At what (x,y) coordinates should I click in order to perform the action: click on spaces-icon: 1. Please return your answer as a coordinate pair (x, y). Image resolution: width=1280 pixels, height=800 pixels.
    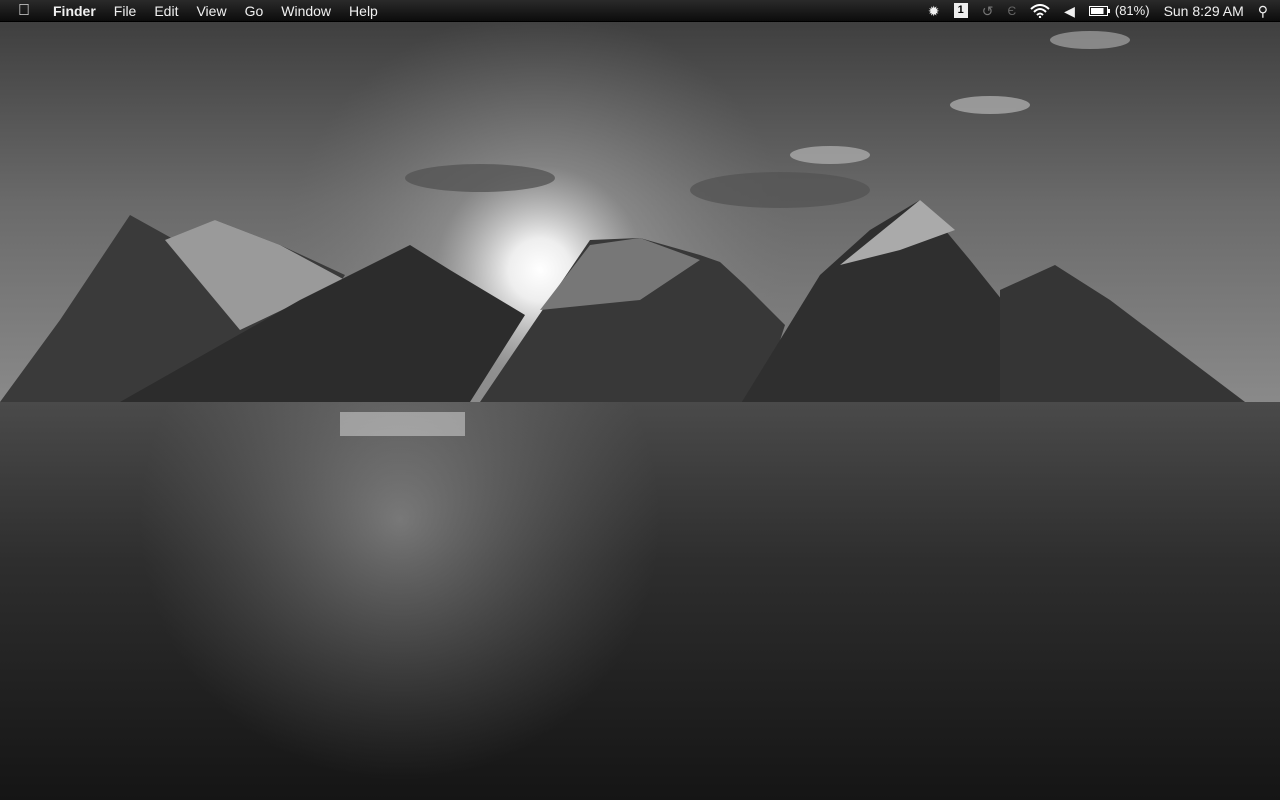
    Looking at the image, I should click on (961, 10).